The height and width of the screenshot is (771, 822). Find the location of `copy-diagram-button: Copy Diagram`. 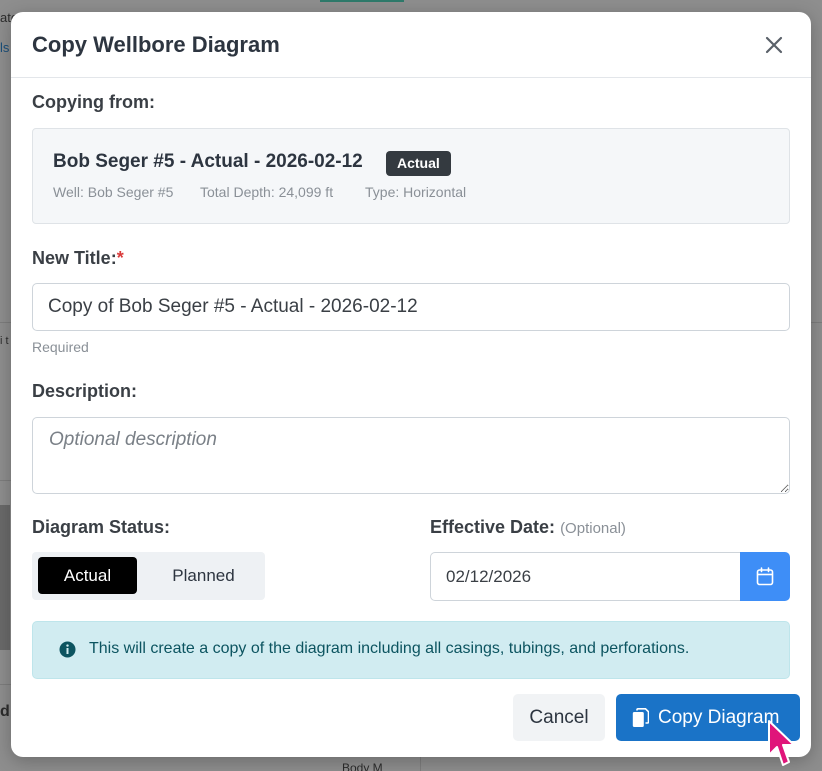

copy-diagram-button: Copy Diagram is located at coordinates (708, 717).